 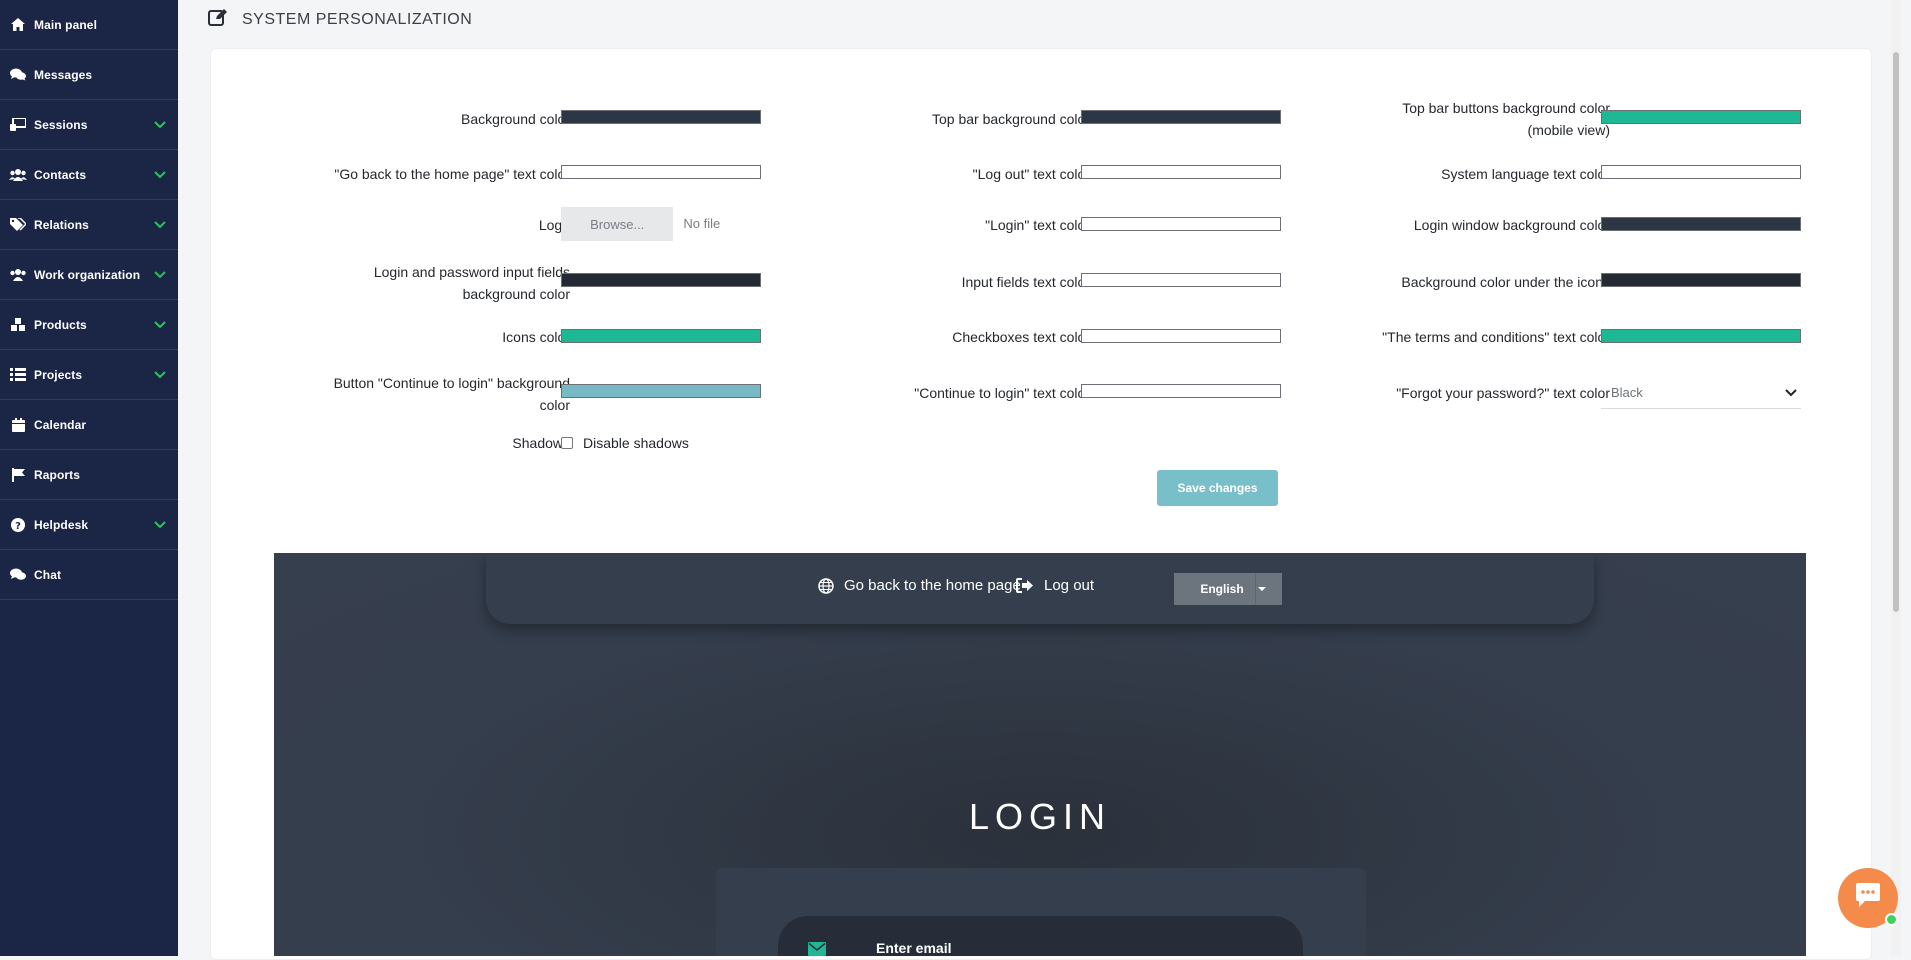 I want to click on field-label-top-bar-background-color: Top bar background color, so click(x=1011, y=119).